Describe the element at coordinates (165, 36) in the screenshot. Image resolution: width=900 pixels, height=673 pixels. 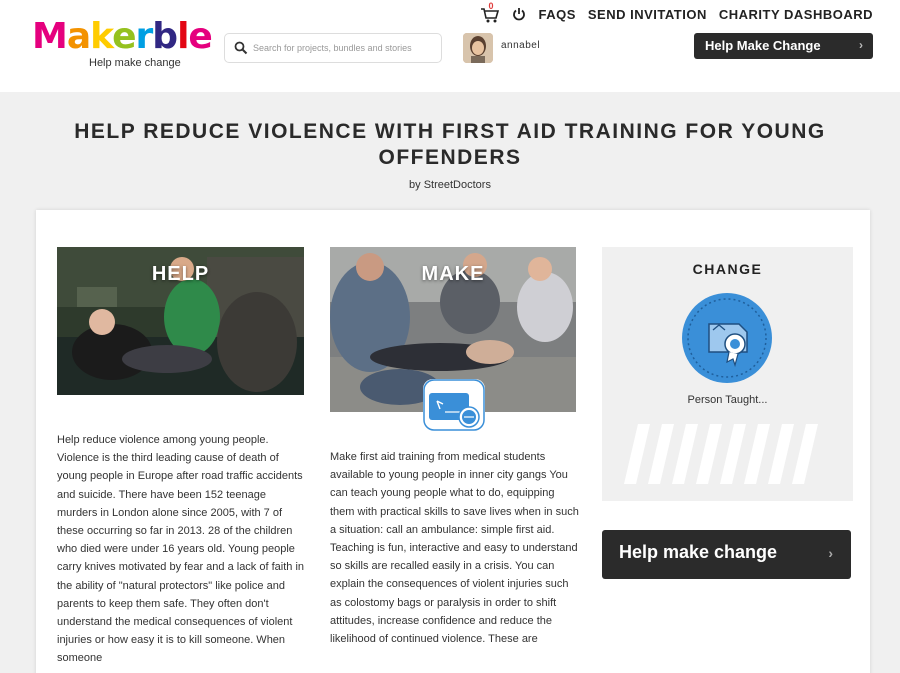
I see `logo-letter: b` at that location.